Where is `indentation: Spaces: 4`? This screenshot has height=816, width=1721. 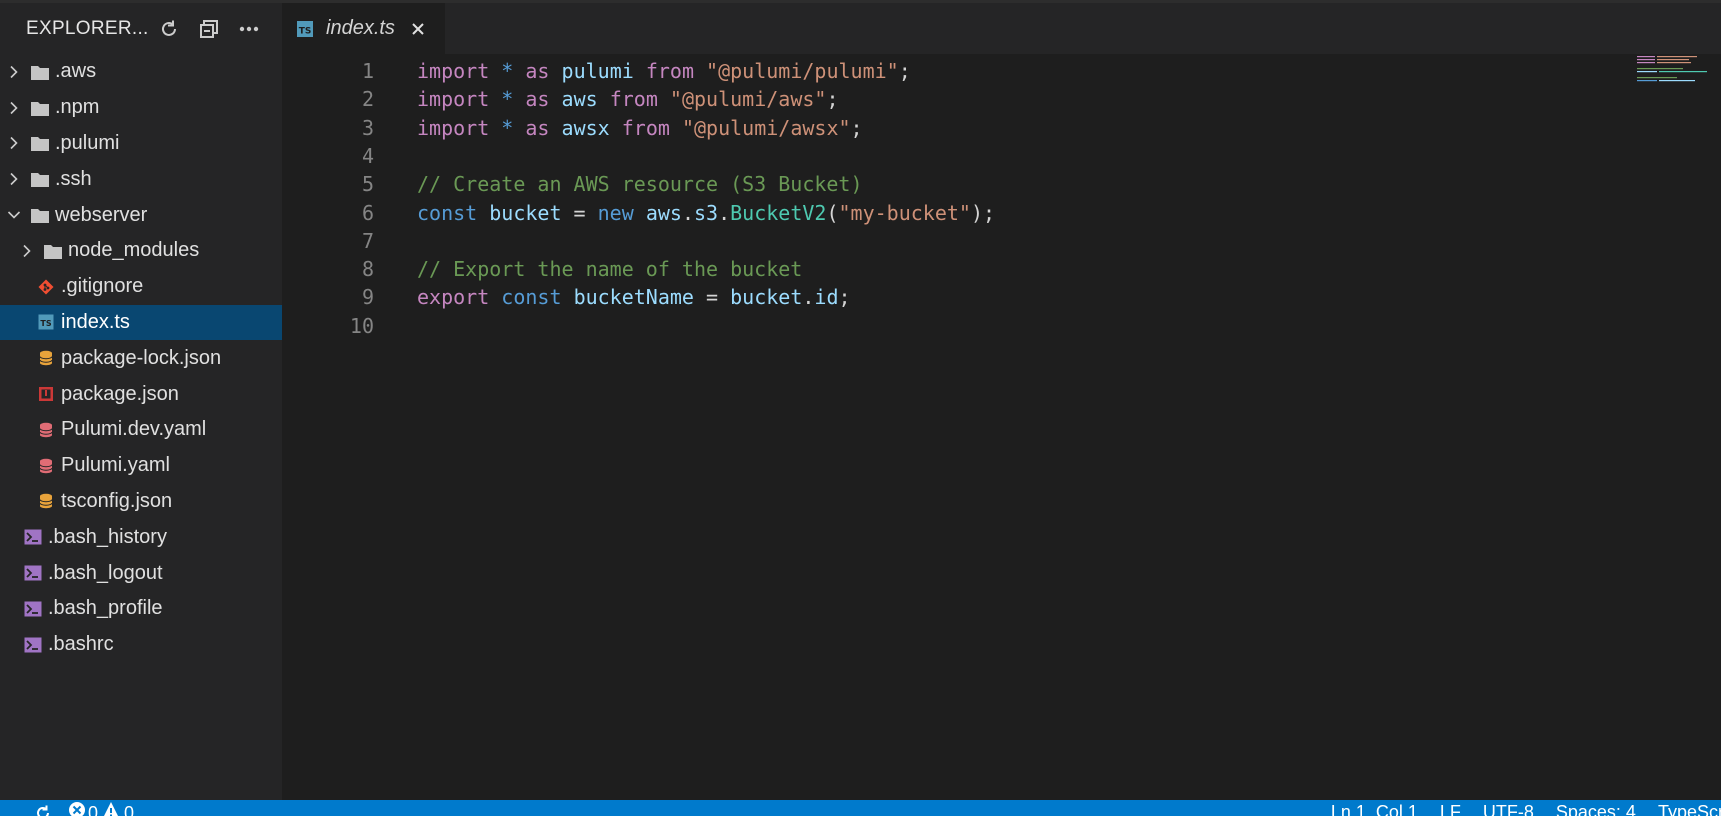
indentation: Spaces: 4 is located at coordinates (1596, 808).